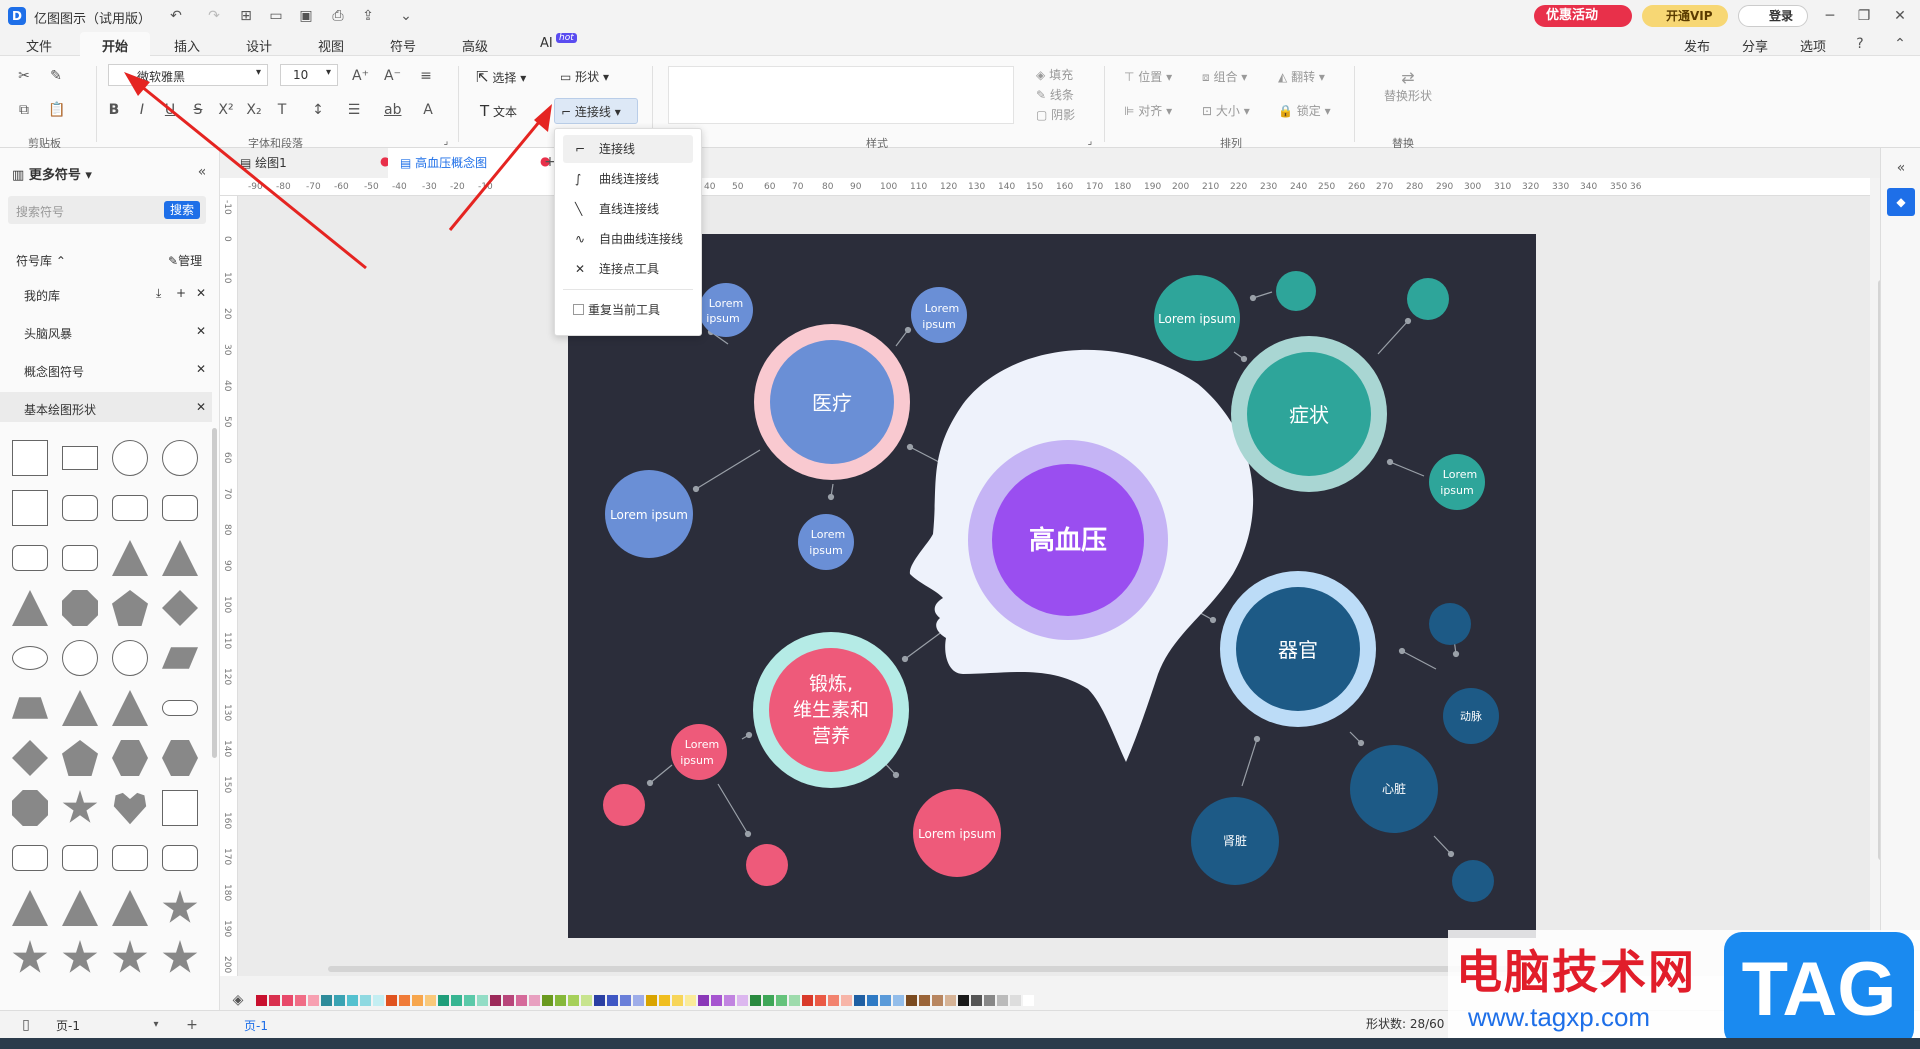 The height and width of the screenshot is (1049, 1920). Describe the element at coordinates (110, 331) in the screenshot. I see `sidebar-item-brainstorm: 头脑风暴 ✕` at that location.